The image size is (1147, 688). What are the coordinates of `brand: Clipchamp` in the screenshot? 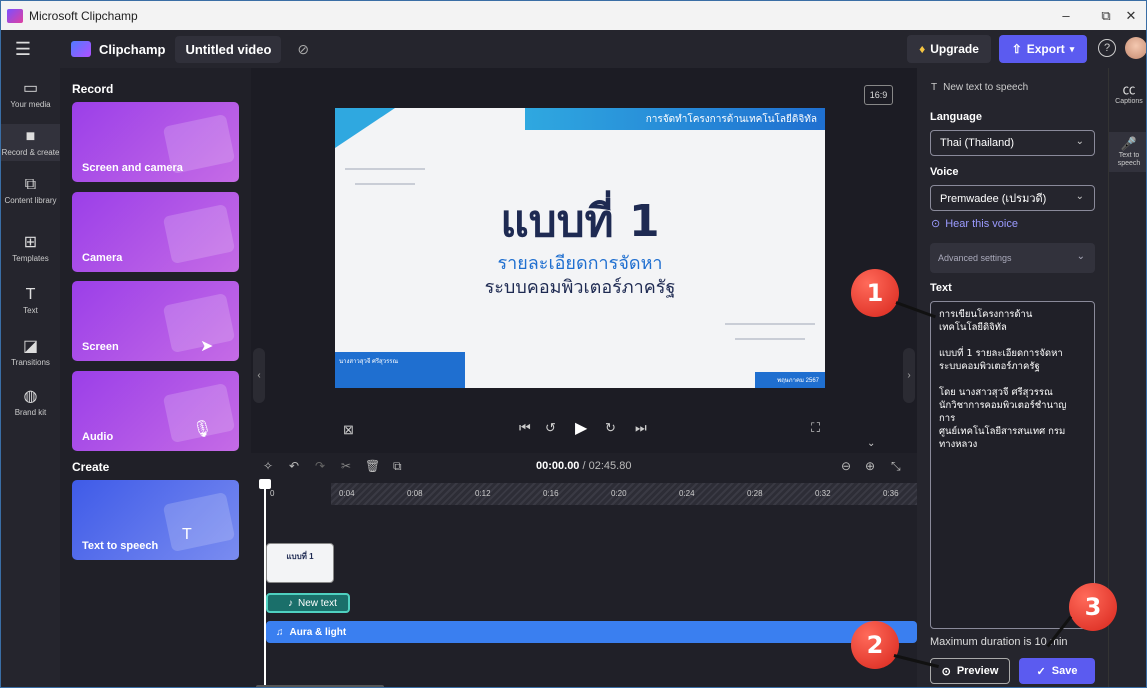 It's located at (118, 49).